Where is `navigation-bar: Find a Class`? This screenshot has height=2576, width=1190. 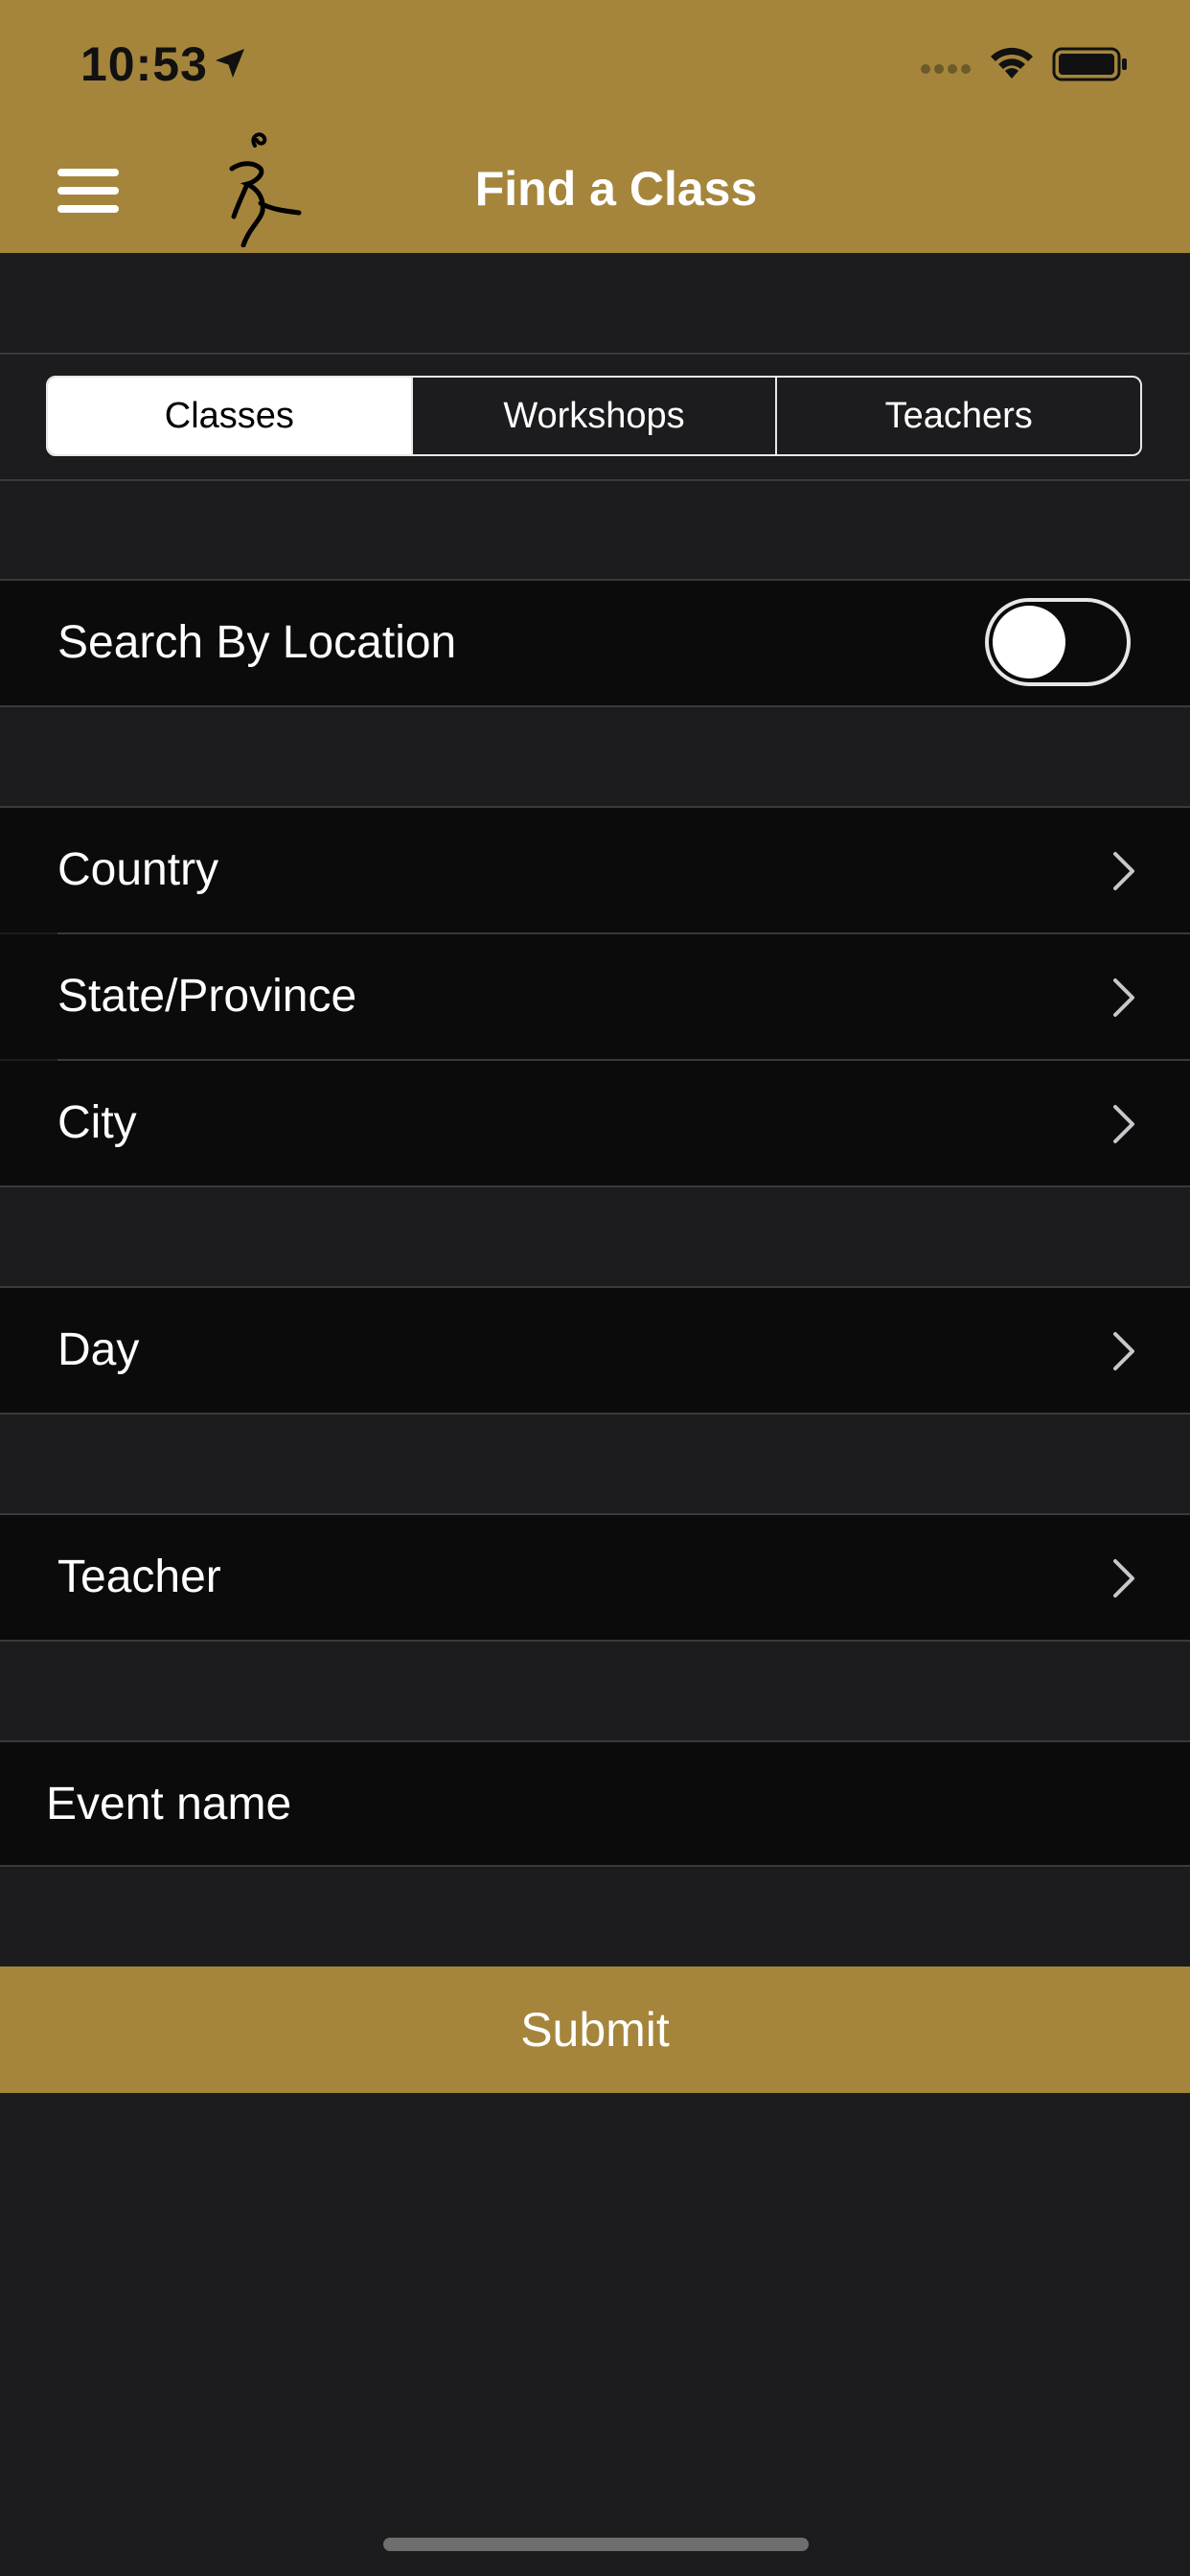 navigation-bar: Find a Class is located at coordinates (595, 189).